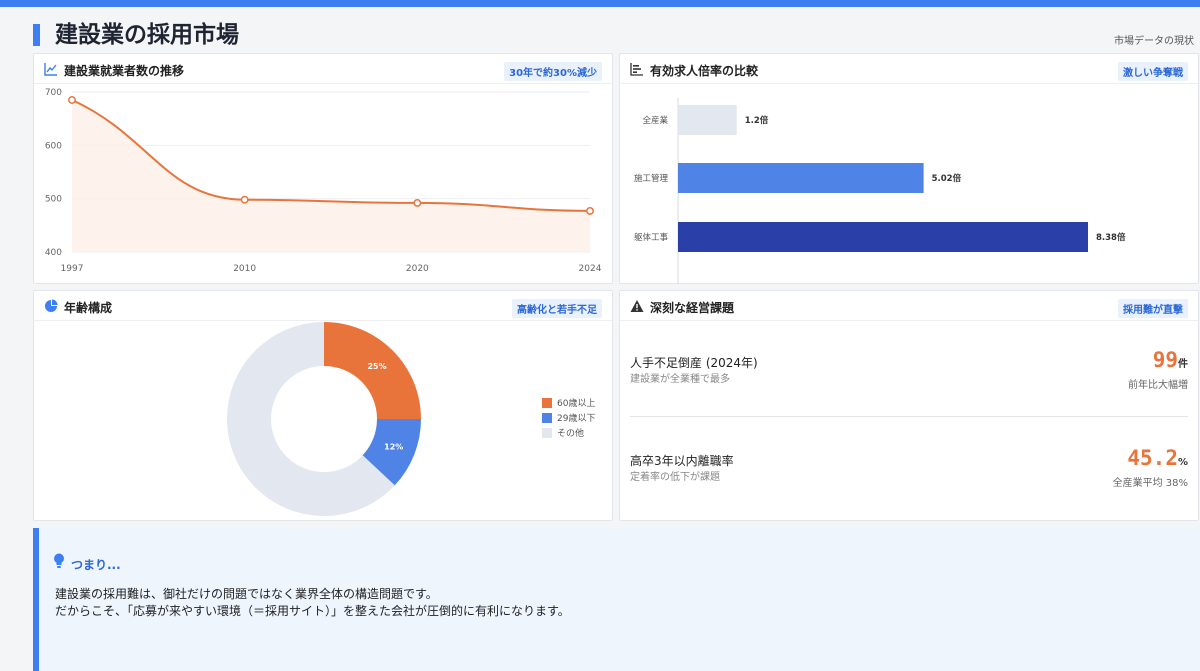 This screenshot has height=671, width=1200. I want to click on pie-chart-icon, so click(51, 305).